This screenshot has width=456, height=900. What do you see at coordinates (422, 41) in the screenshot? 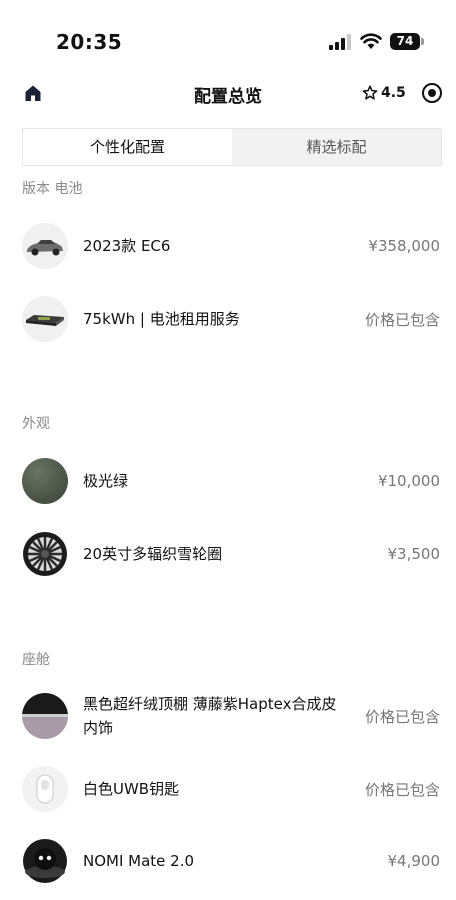
I see `battery-tip` at bounding box center [422, 41].